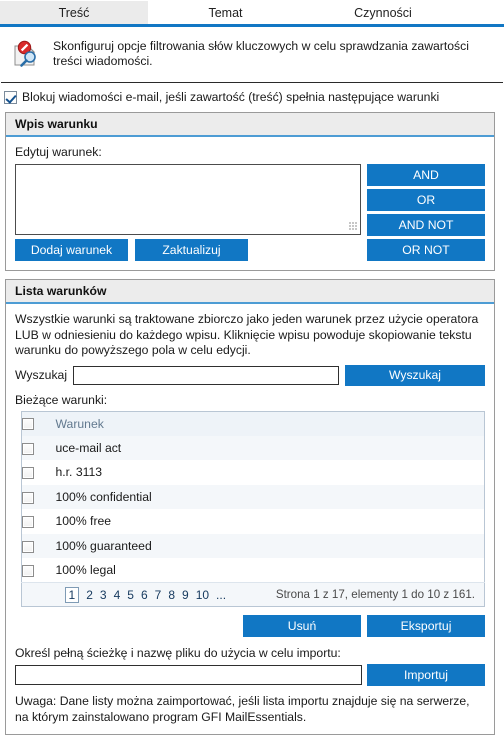  Describe the element at coordinates (206, 375) in the screenshot. I see `search-input` at that location.